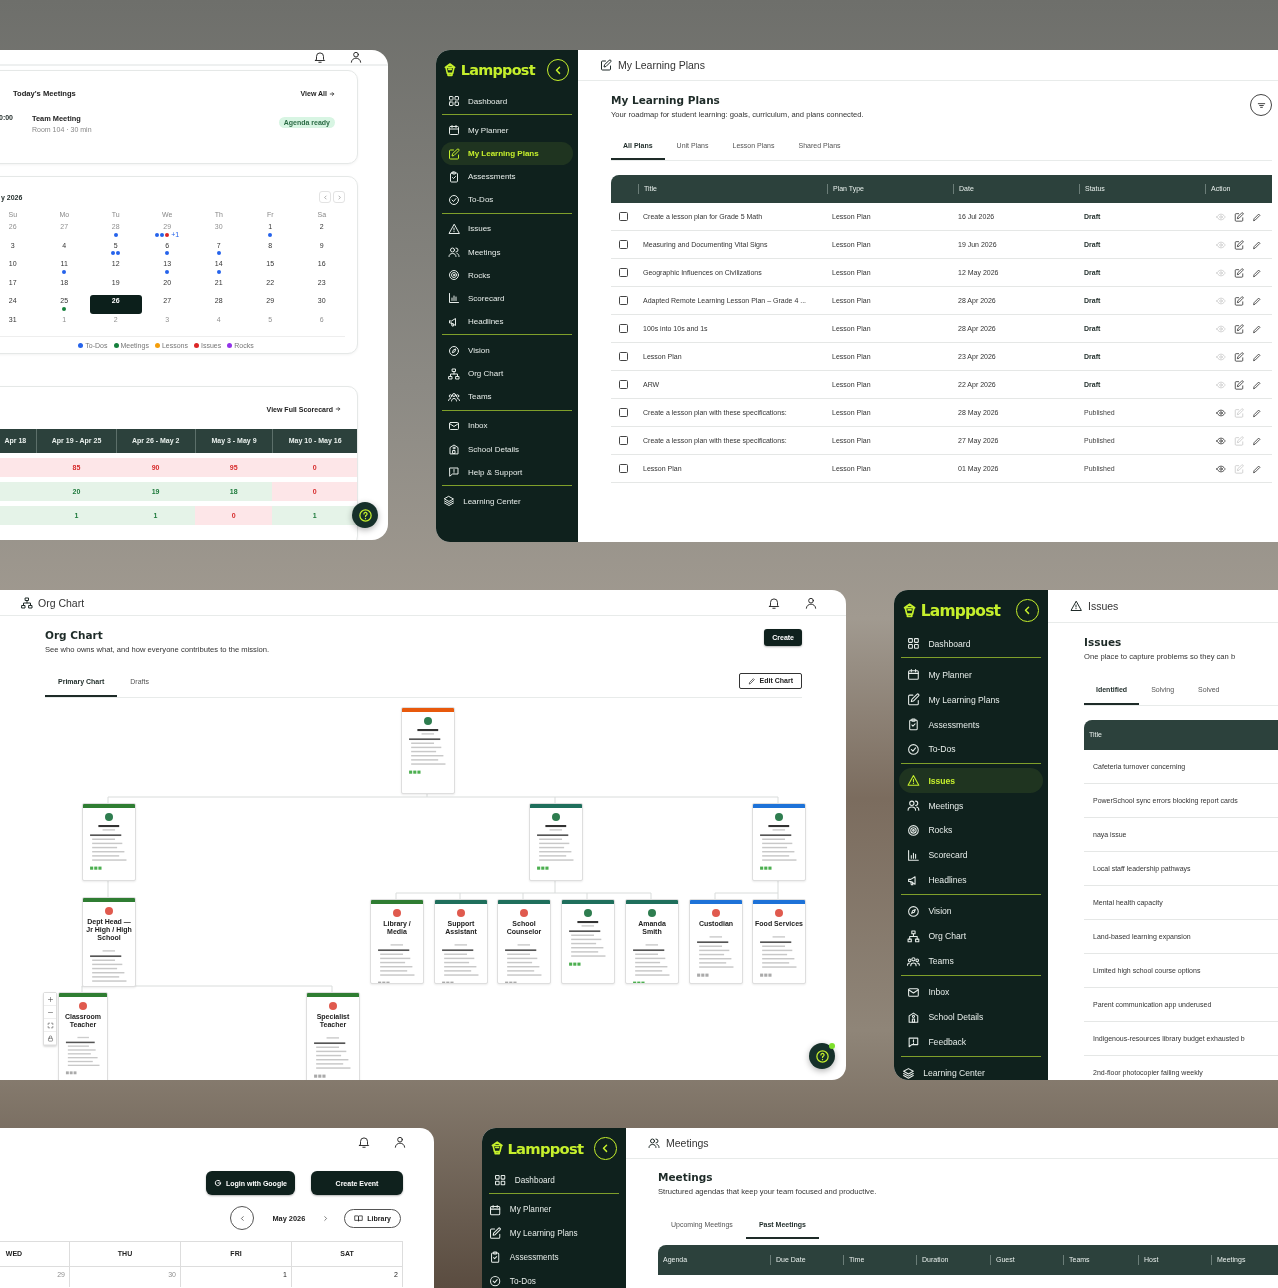 The width and height of the screenshot is (1278, 1288). What do you see at coordinates (686, 1177) in the screenshot?
I see `page-title: Meetings` at bounding box center [686, 1177].